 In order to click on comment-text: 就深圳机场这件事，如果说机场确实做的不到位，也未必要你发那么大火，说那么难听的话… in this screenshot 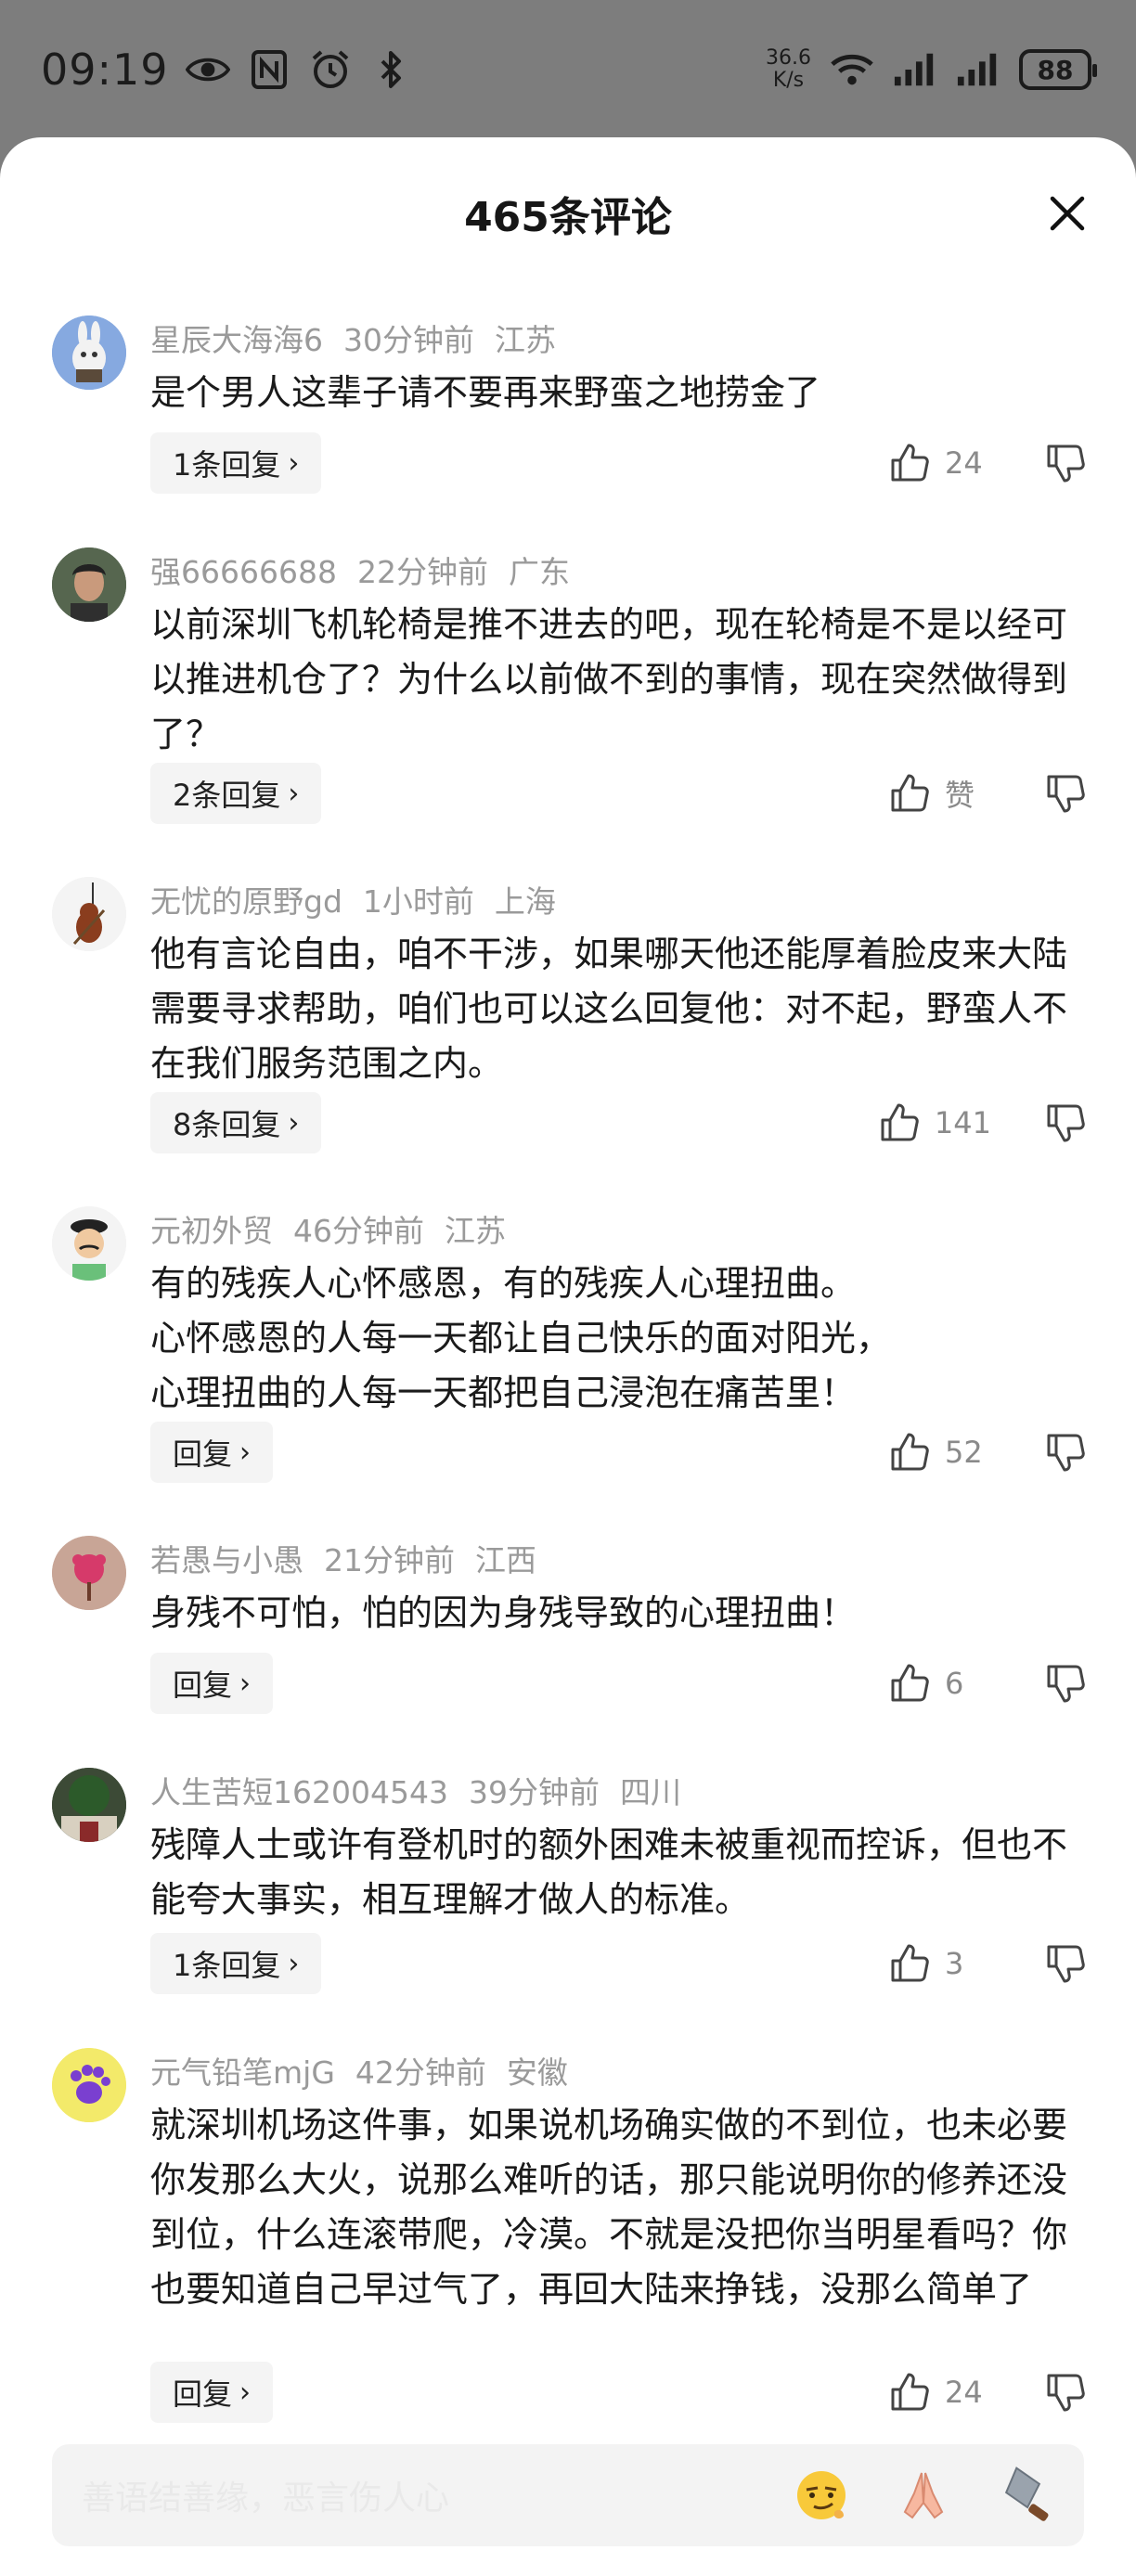, I will do `click(618, 2207)`.